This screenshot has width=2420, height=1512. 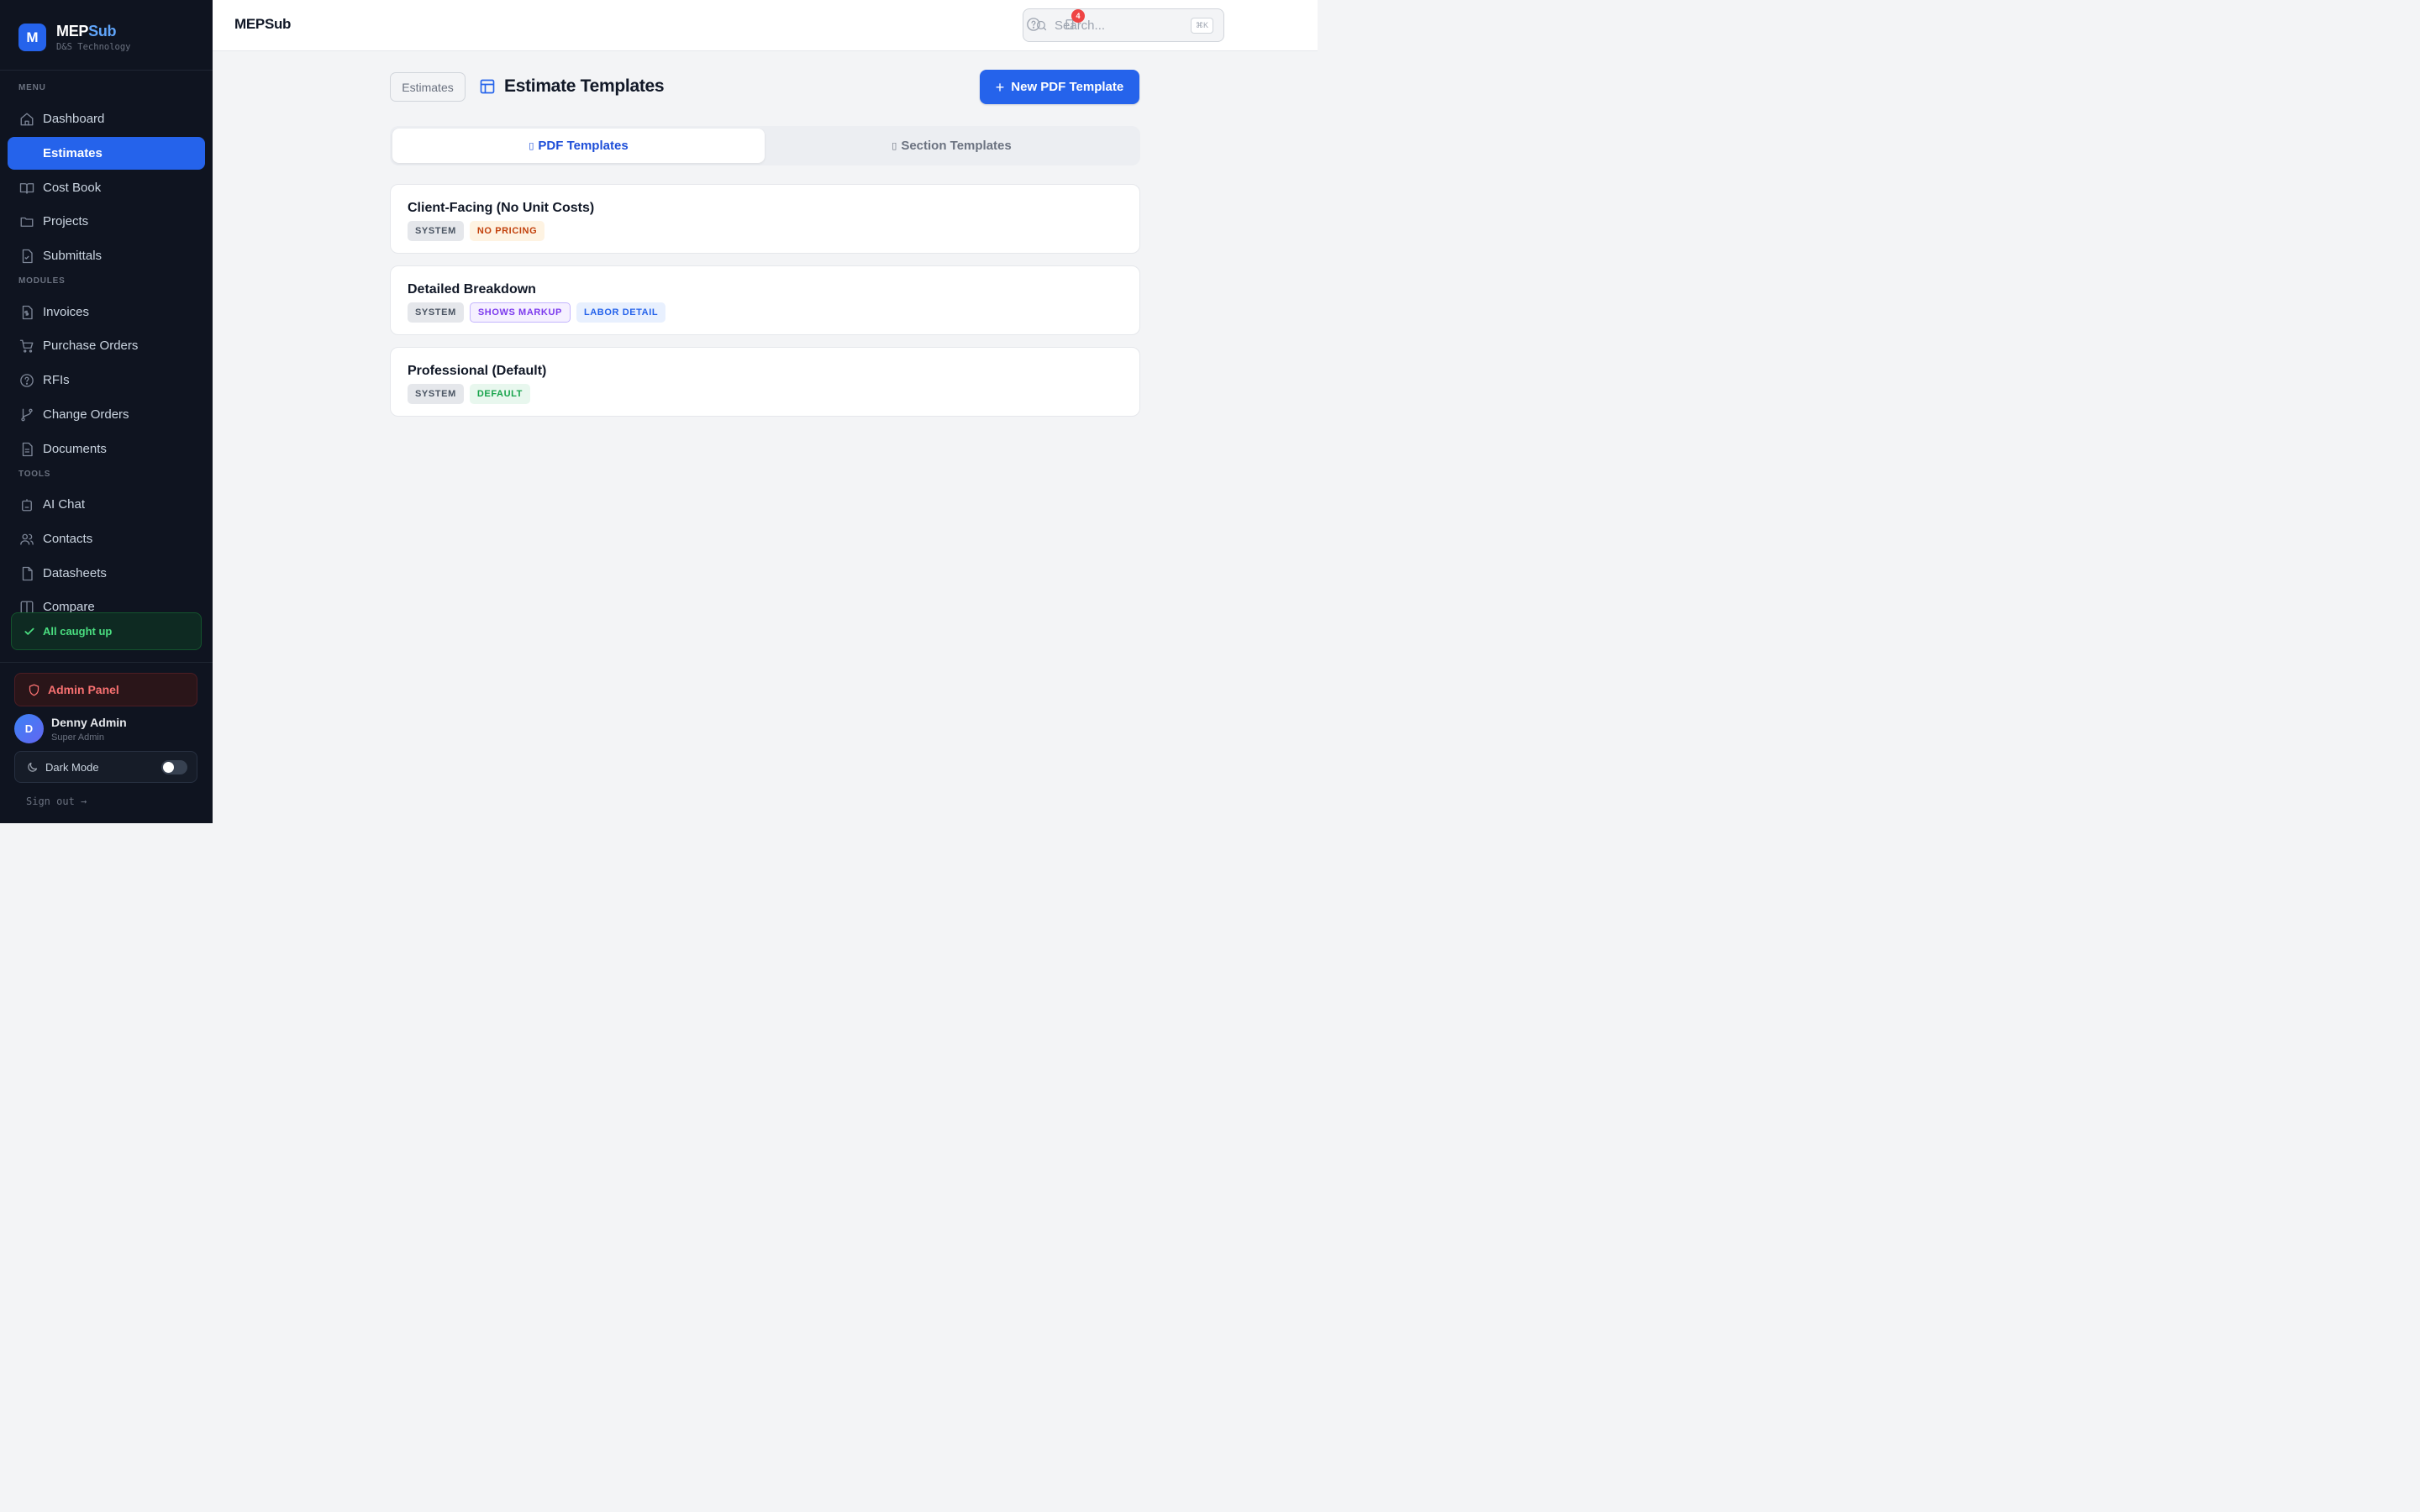 What do you see at coordinates (26, 188) in the screenshot?
I see `book-icon` at bounding box center [26, 188].